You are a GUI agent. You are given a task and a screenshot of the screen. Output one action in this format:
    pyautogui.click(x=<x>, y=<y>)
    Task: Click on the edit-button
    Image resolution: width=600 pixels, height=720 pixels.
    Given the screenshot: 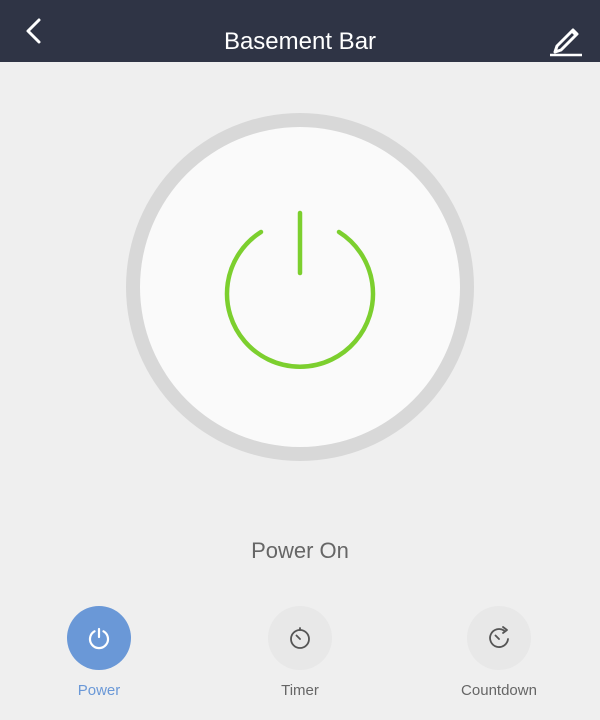 What is the action you would take?
    pyautogui.click(x=563, y=38)
    